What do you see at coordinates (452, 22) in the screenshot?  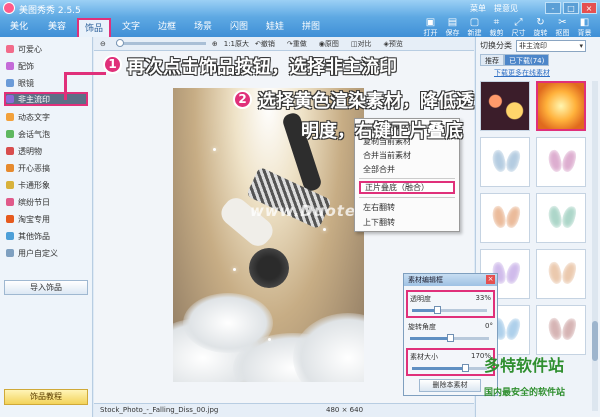 I see `save-icon: ▤` at bounding box center [452, 22].